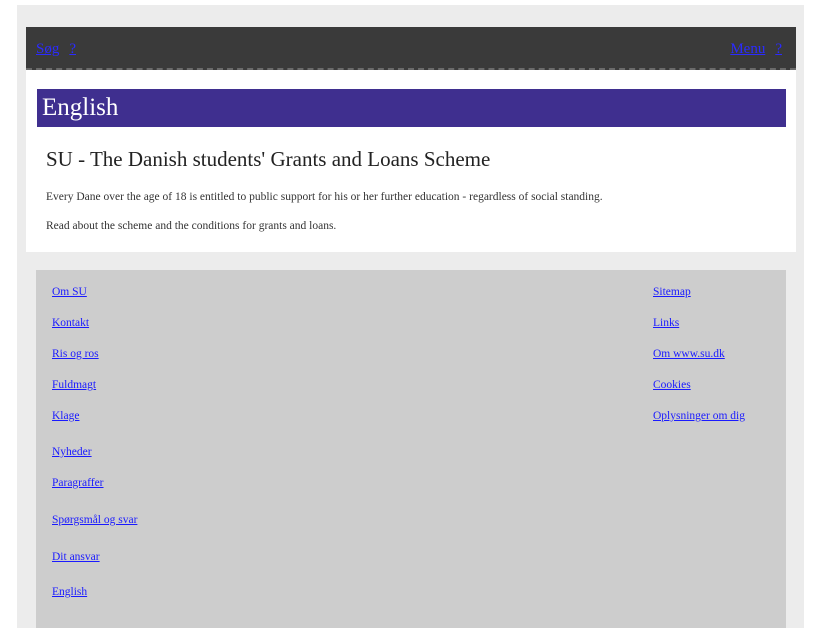 This screenshot has height=628, width=820. Describe the element at coordinates (699, 416) in the screenshot. I see `footer-link-oplysninger-om-dig: Oplysninger om dig` at that location.